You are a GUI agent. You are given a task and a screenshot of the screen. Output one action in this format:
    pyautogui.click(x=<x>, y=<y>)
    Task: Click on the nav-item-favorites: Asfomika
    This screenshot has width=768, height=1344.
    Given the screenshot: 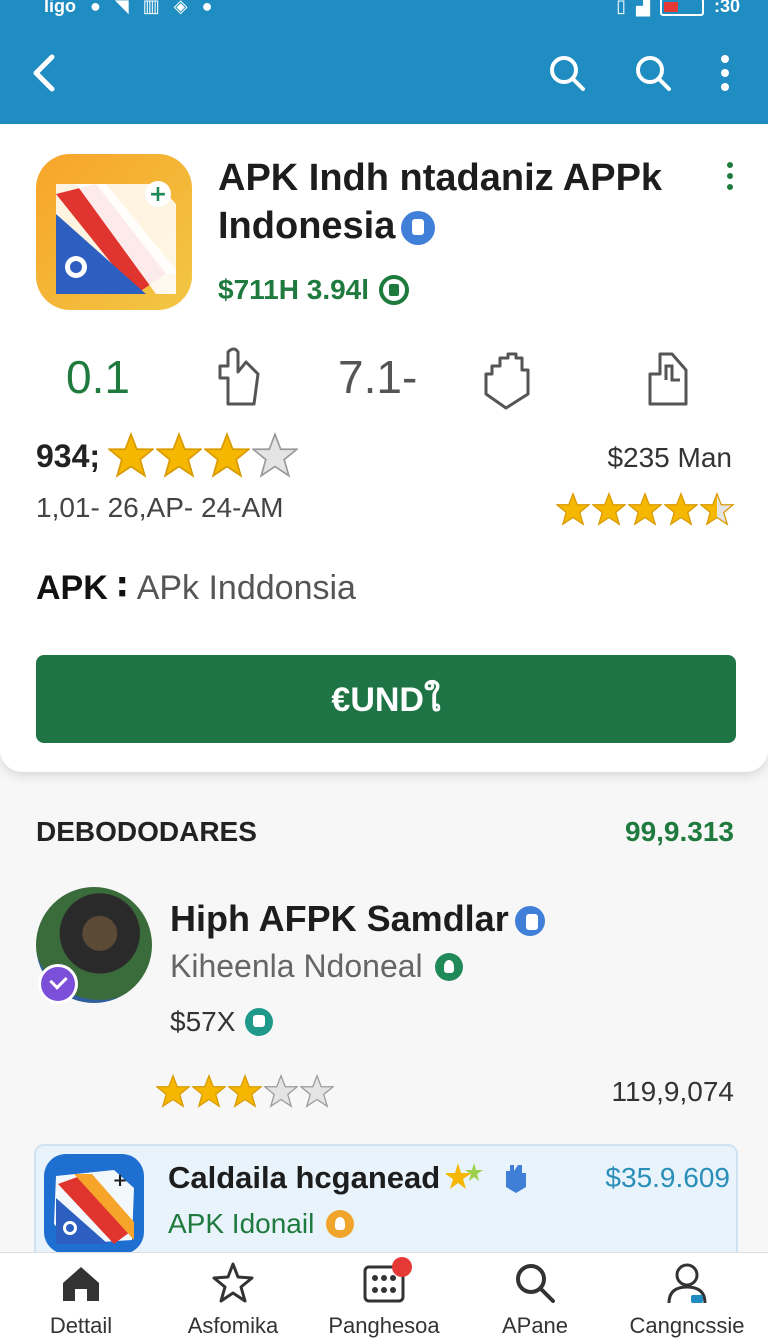 What is the action you would take?
    pyautogui.click(x=233, y=1302)
    